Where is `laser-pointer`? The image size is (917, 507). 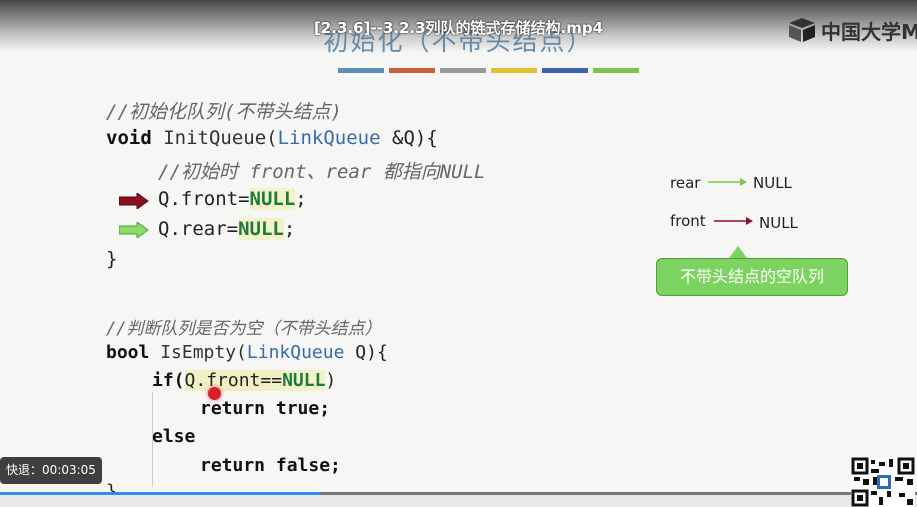
laser-pointer is located at coordinates (214, 393).